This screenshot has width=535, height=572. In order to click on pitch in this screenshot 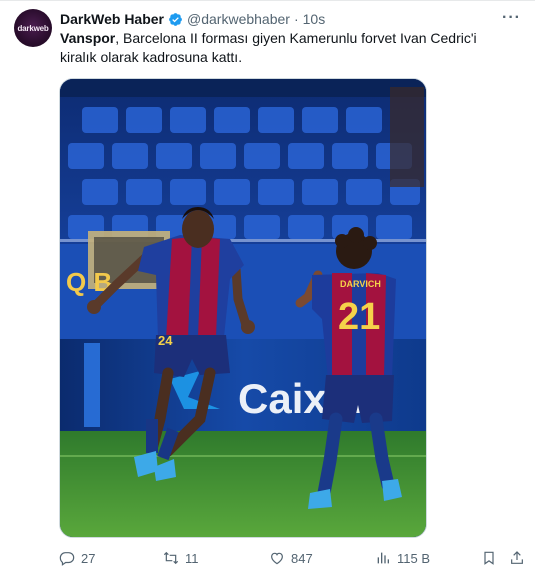, I will do `click(243, 484)`.